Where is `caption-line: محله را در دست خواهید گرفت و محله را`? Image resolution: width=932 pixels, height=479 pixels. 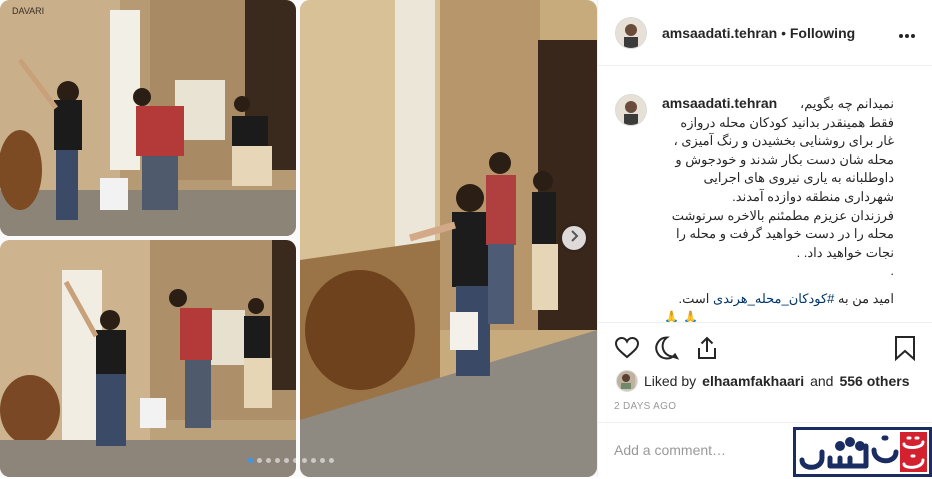
caption-line: محله را در دست خواهید گرفت و محله را is located at coordinates (784, 234).